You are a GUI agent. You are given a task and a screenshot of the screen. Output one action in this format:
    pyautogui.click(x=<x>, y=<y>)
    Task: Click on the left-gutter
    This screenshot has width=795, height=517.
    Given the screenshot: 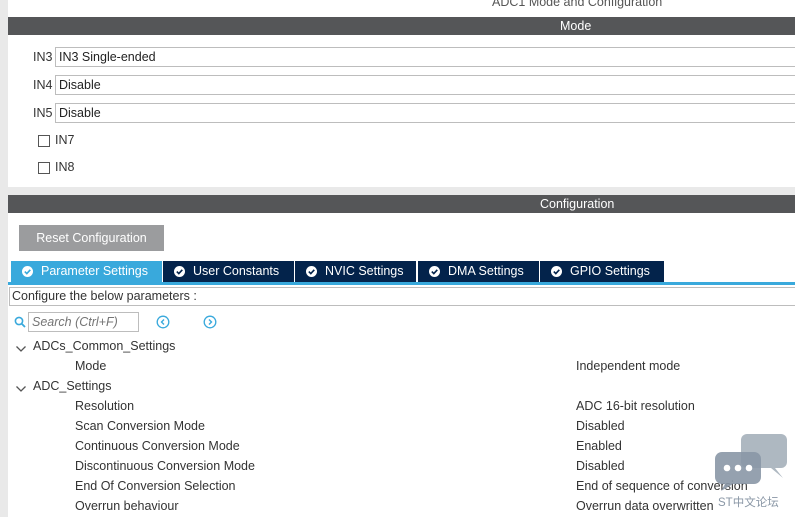 What is the action you would take?
    pyautogui.click(x=4, y=258)
    